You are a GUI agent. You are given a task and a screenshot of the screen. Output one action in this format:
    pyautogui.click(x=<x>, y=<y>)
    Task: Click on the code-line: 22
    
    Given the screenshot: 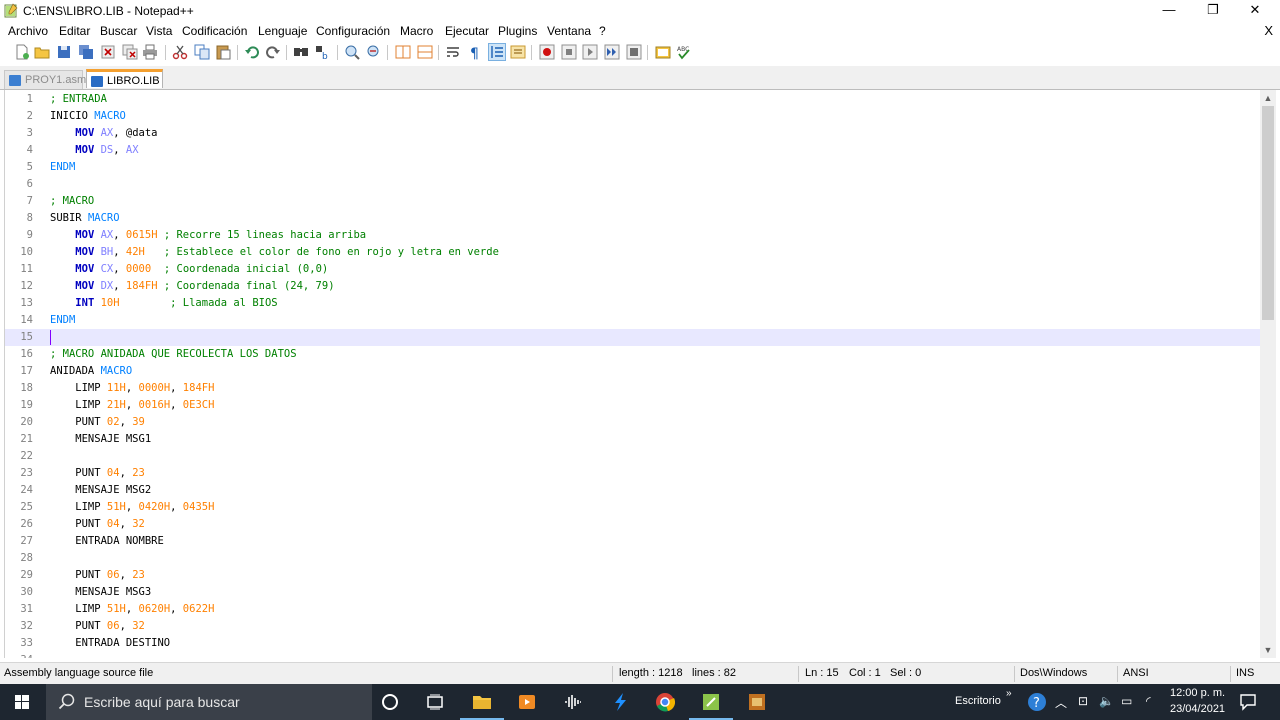 What is the action you would take?
    pyautogui.click(x=633, y=456)
    